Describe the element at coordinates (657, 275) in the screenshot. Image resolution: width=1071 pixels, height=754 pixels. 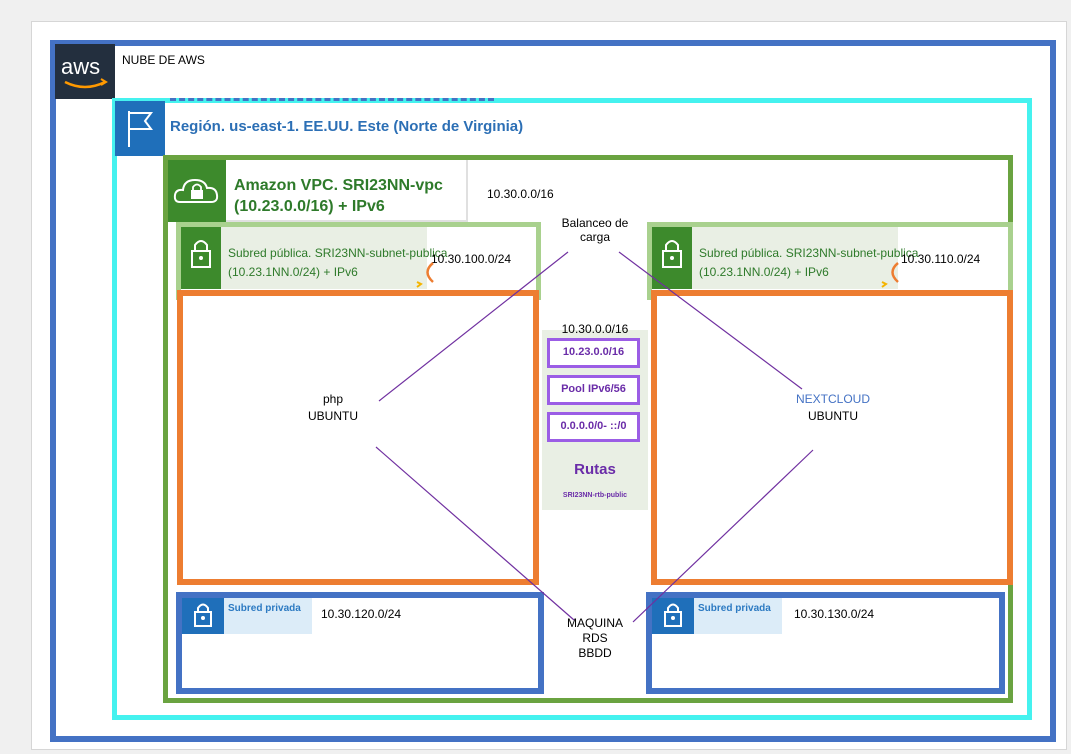
I see `load-balancer-icons` at that location.